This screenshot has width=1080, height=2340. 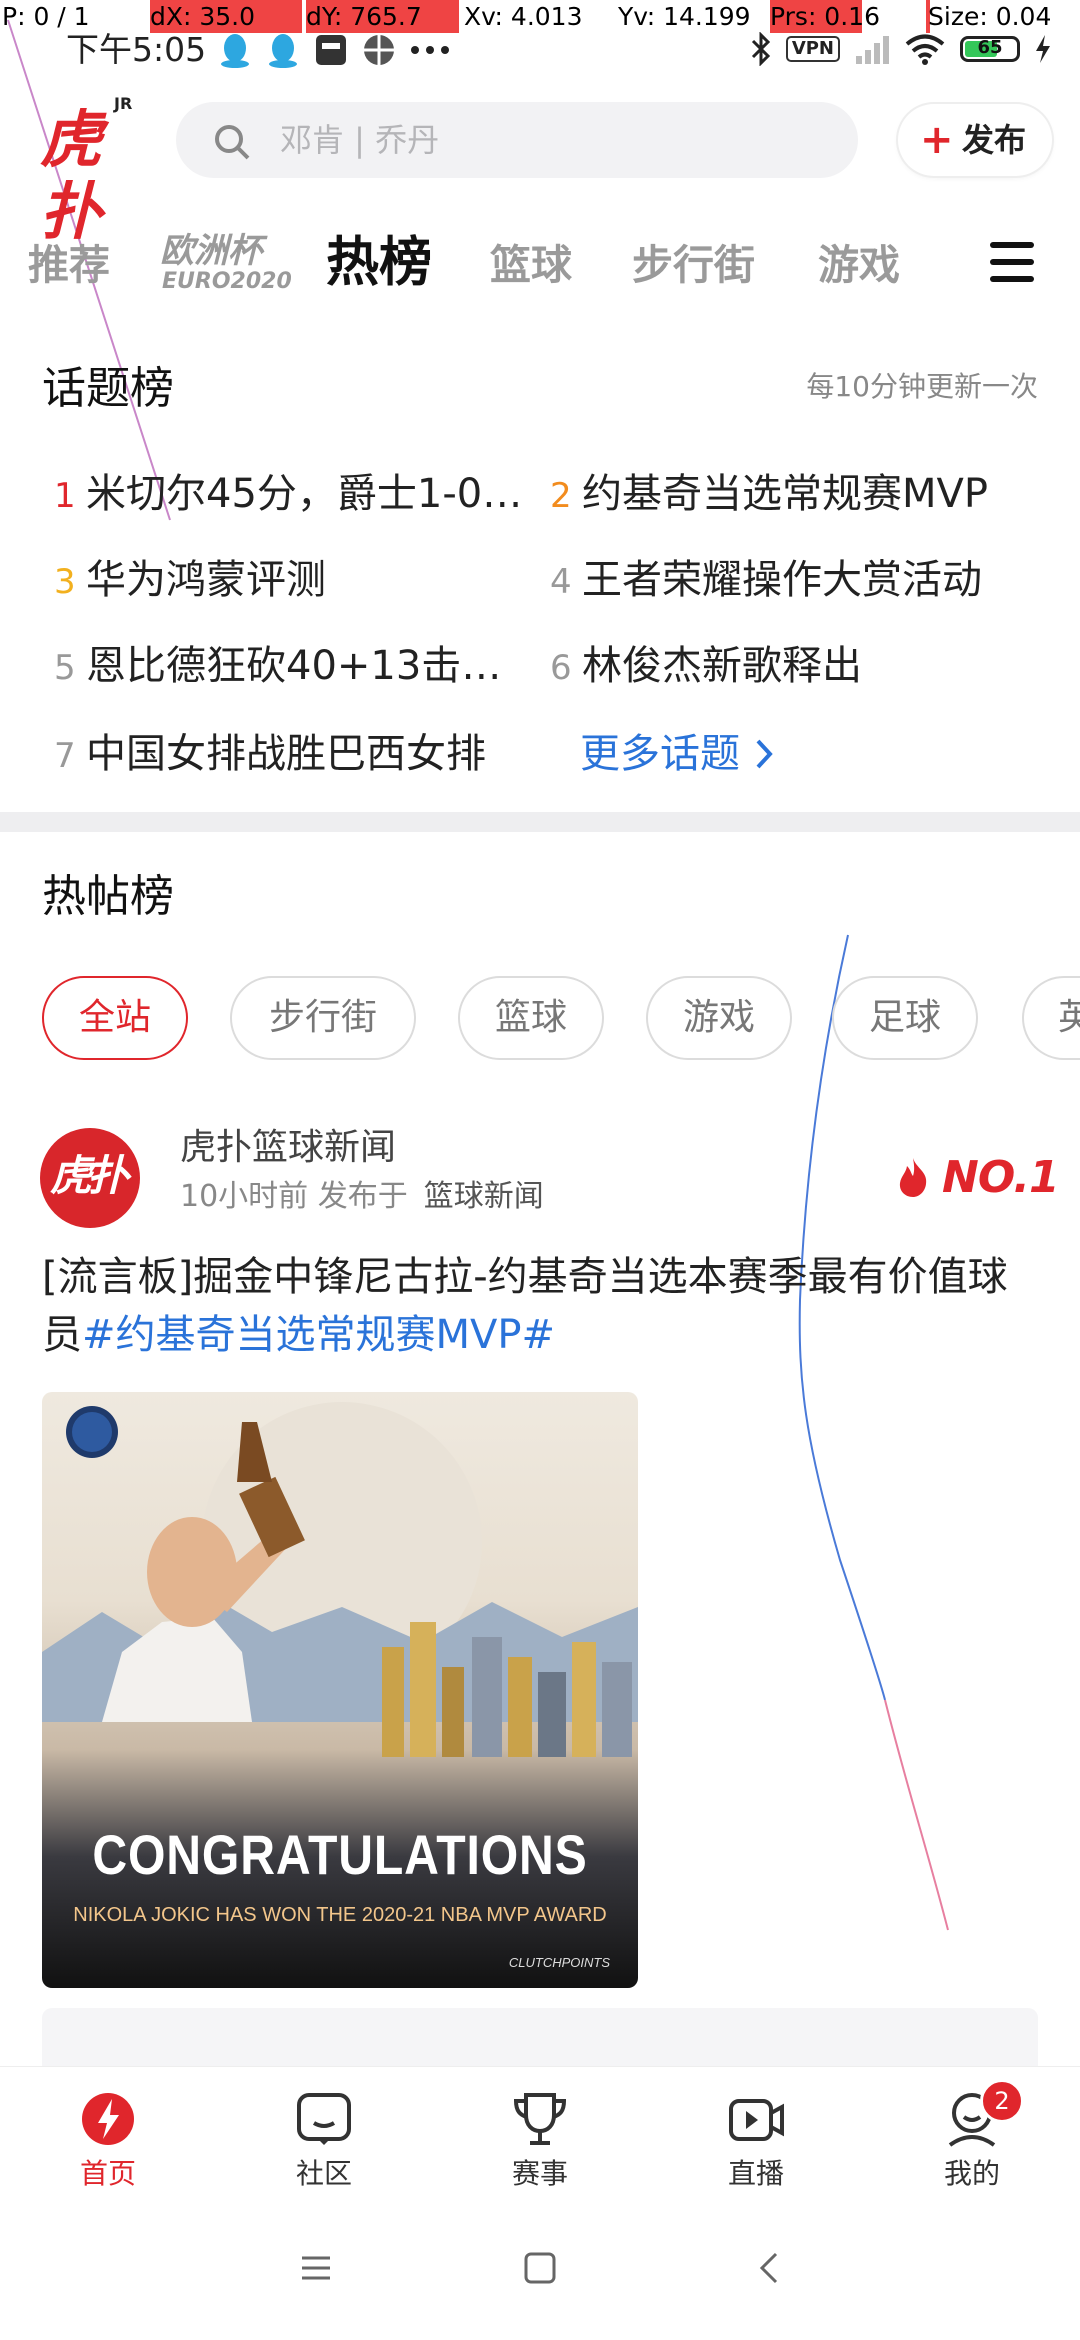 I want to click on nav-live-label: 直播, so click(x=755, y=2173).